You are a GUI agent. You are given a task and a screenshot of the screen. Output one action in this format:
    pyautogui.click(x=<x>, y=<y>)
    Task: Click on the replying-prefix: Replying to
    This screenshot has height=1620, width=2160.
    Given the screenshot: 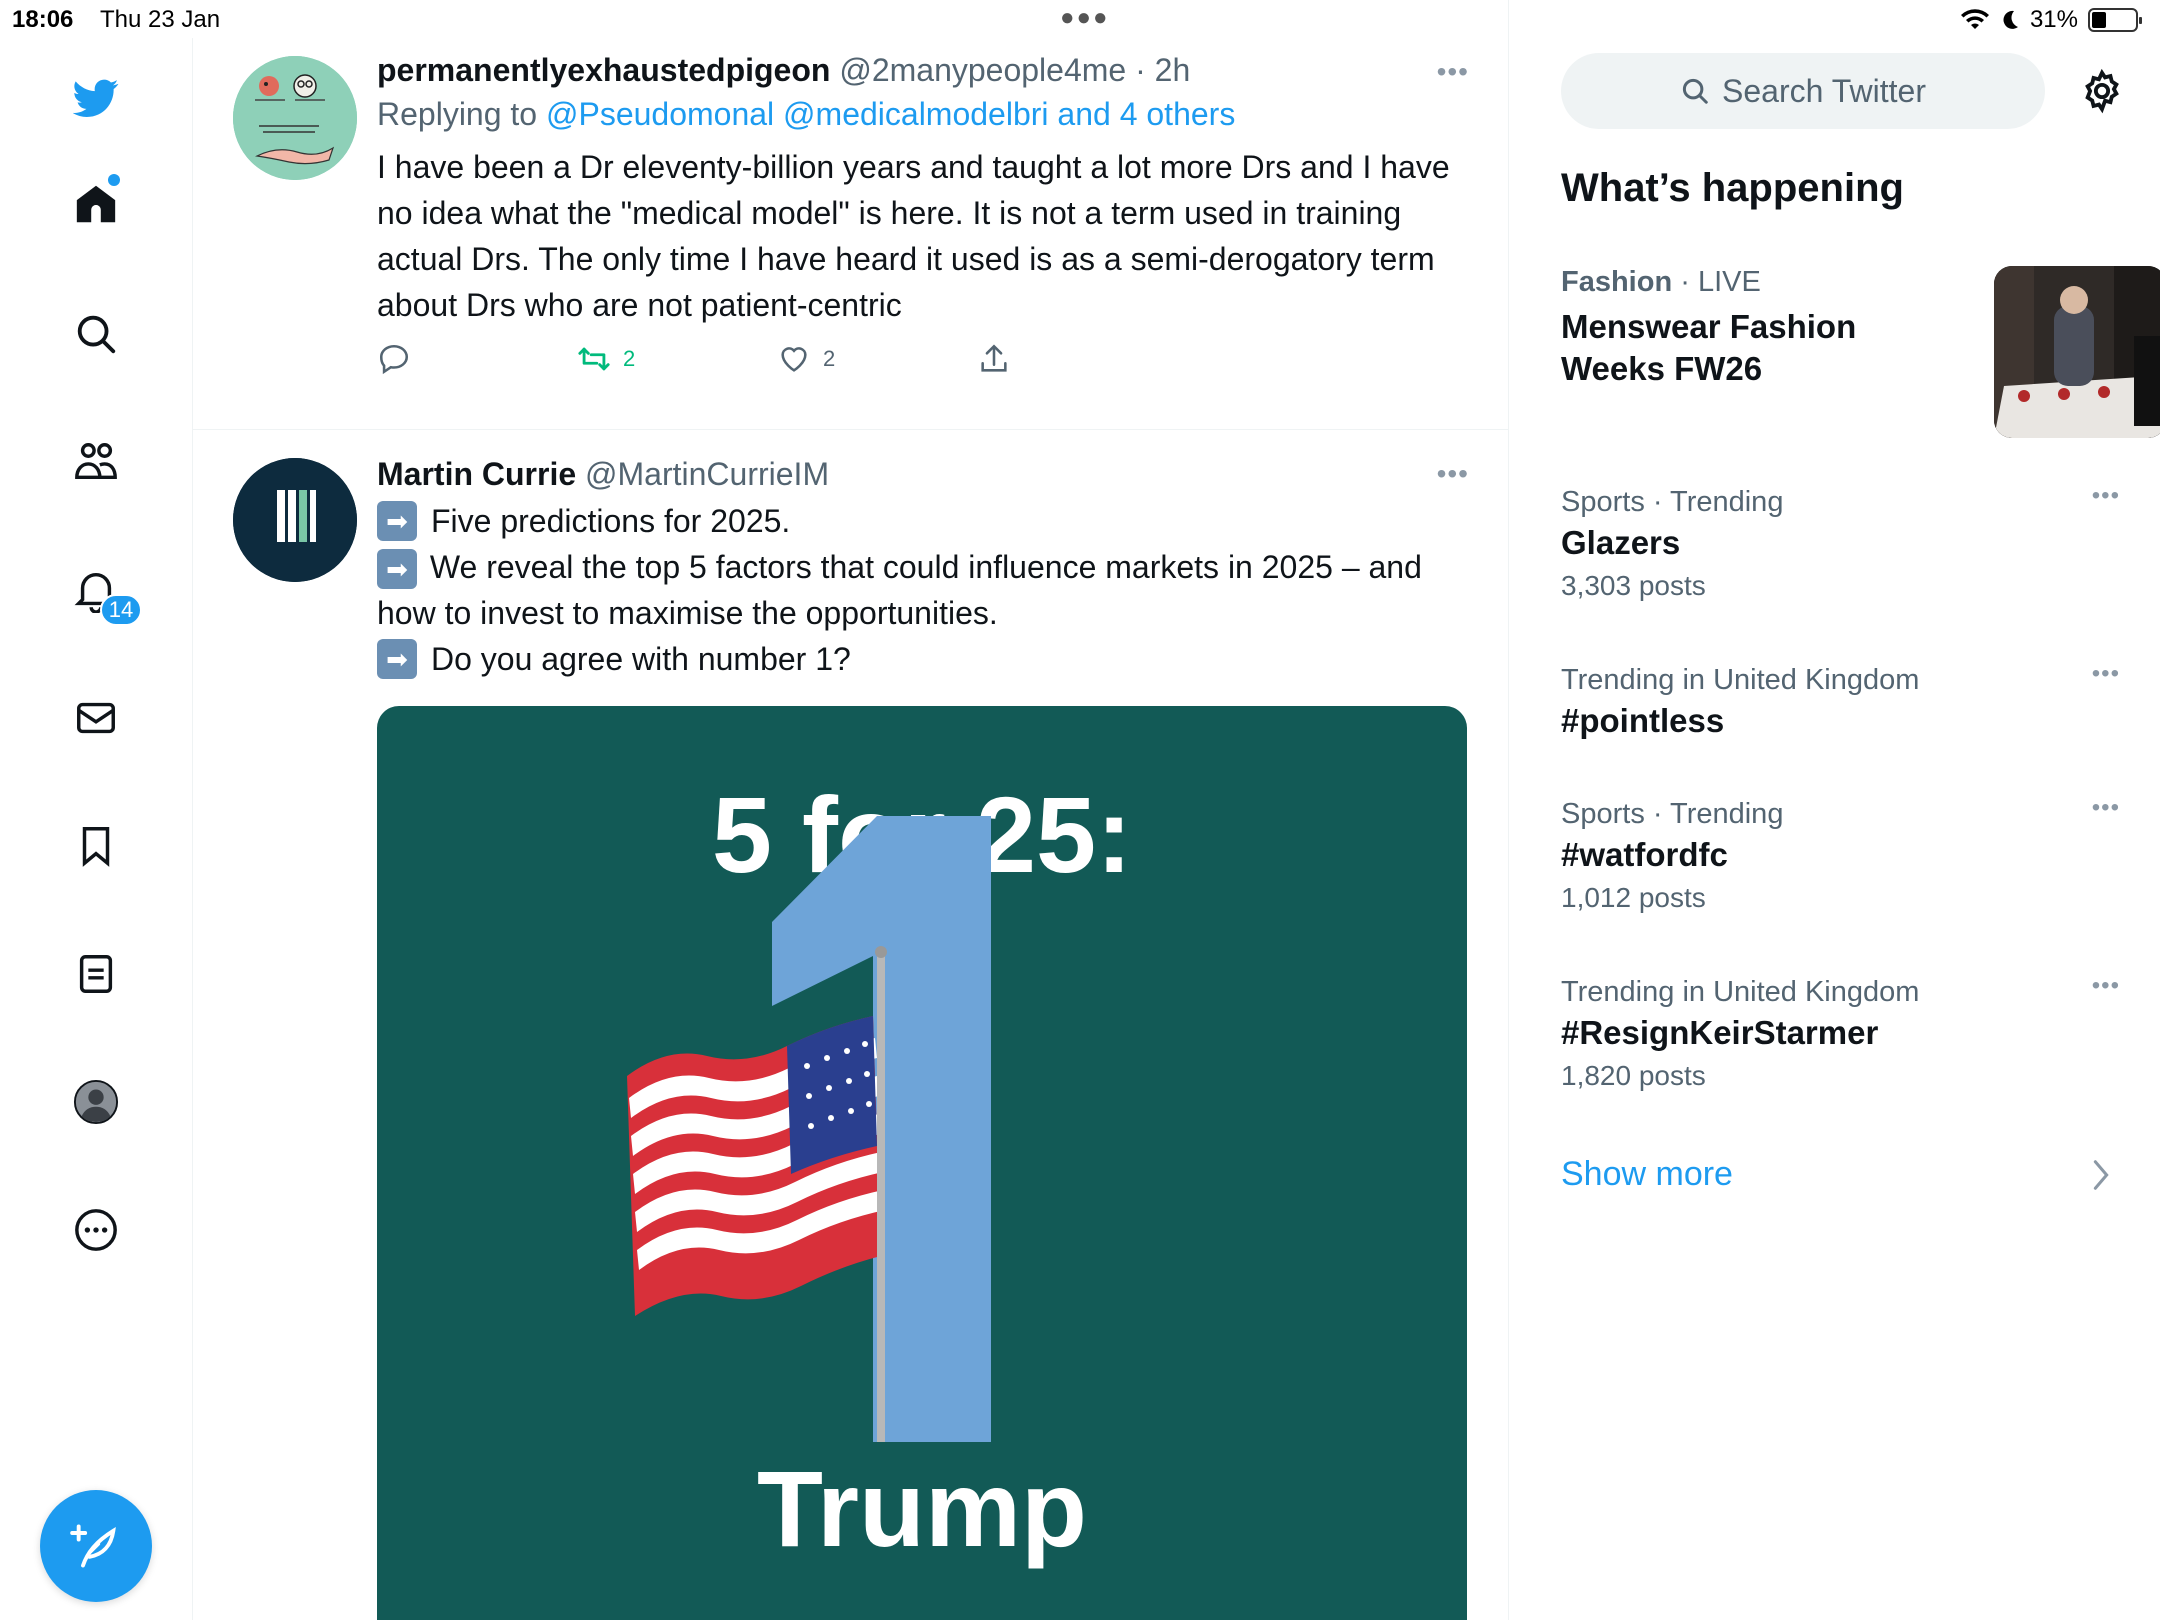 What is the action you would take?
    pyautogui.click(x=461, y=114)
    